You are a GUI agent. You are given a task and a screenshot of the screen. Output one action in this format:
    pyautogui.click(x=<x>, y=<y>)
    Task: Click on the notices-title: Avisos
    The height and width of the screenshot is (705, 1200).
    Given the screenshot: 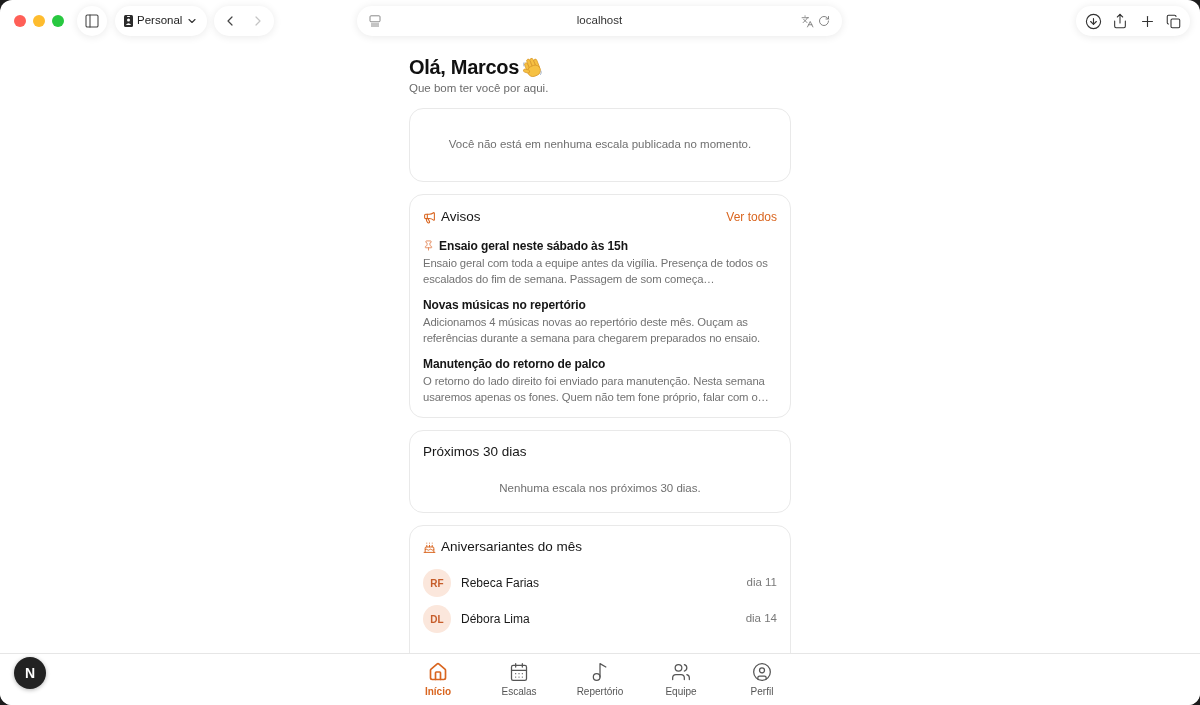 What is the action you would take?
    pyautogui.click(x=461, y=216)
    